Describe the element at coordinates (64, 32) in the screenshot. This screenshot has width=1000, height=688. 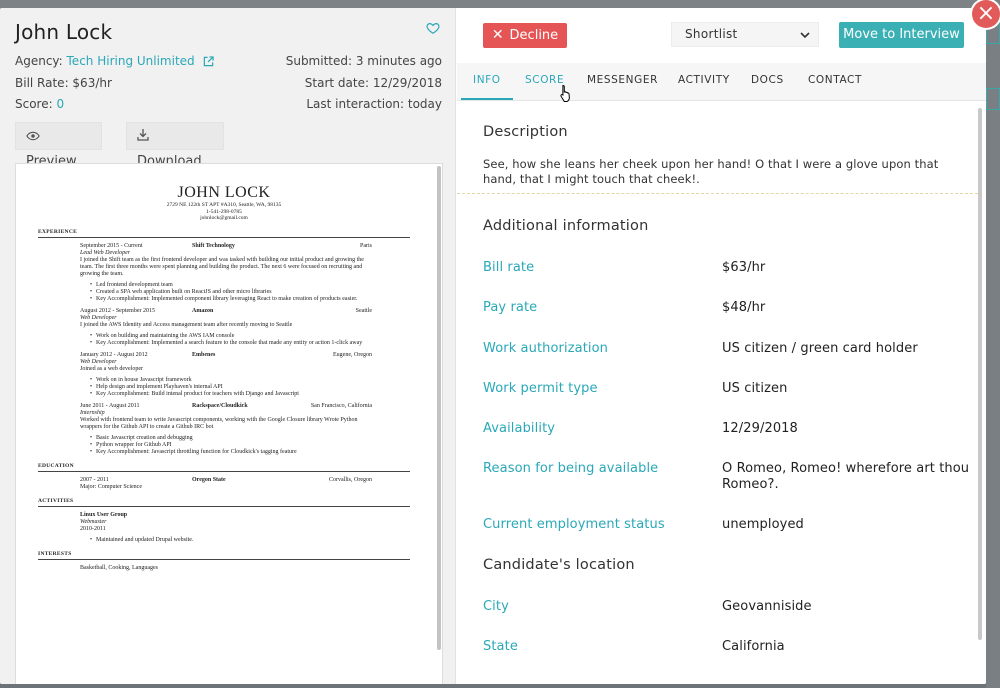
I see `candidate-name: John Lock` at that location.